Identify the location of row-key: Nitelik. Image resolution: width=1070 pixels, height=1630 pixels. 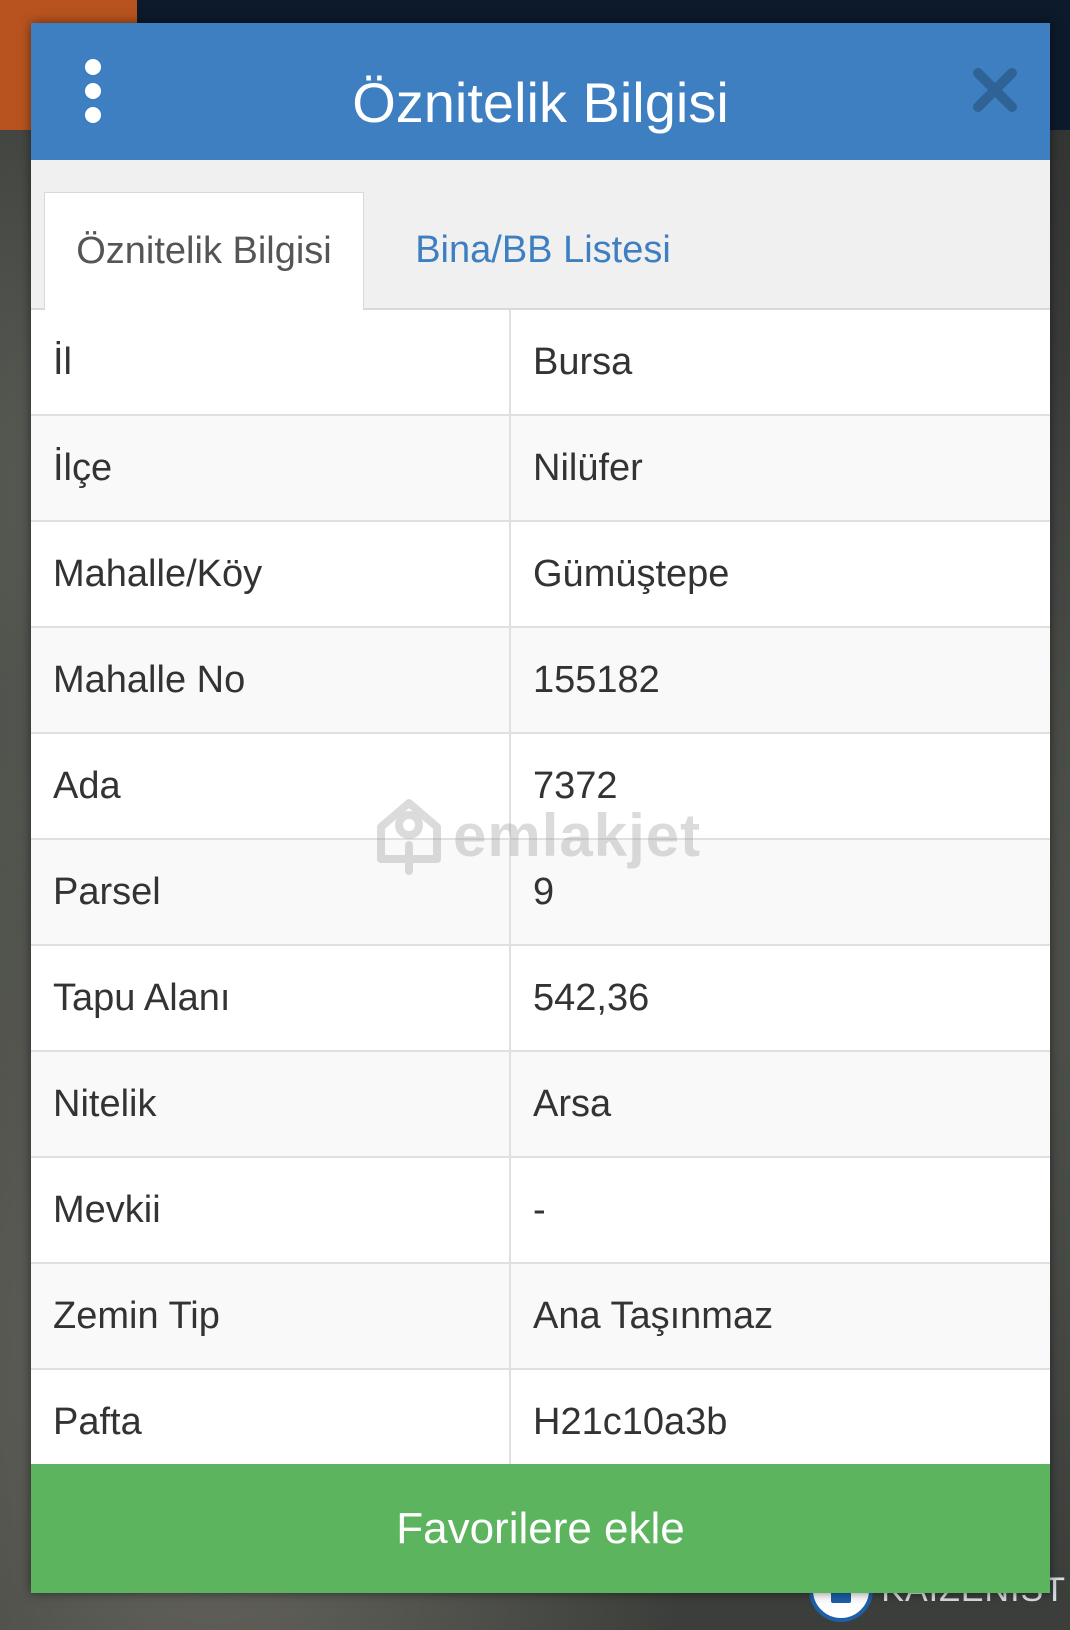
(271, 1104).